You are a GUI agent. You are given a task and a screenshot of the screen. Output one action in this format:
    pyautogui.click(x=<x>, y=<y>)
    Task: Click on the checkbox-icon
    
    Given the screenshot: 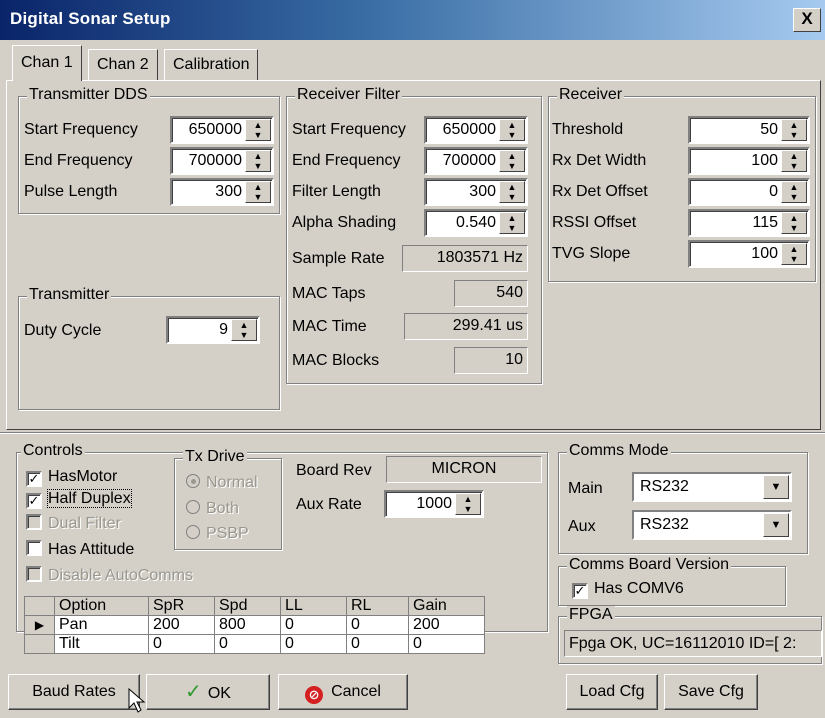 What is the action you would take?
    pyautogui.click(x=34, y=548)
    